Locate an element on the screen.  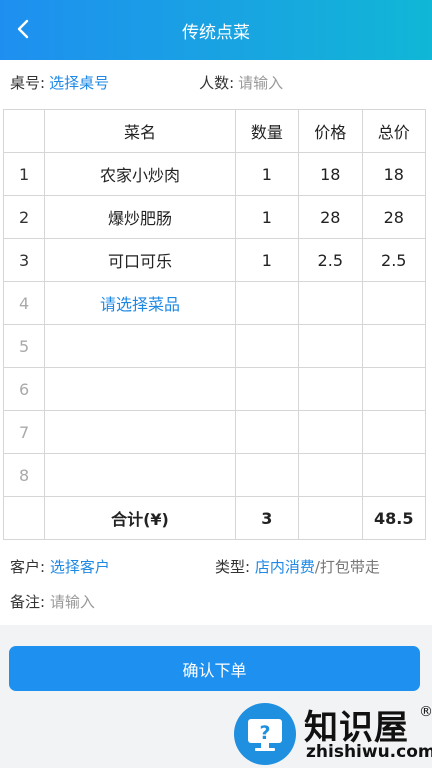
header-index-cell is located at coordinates (24, 131).